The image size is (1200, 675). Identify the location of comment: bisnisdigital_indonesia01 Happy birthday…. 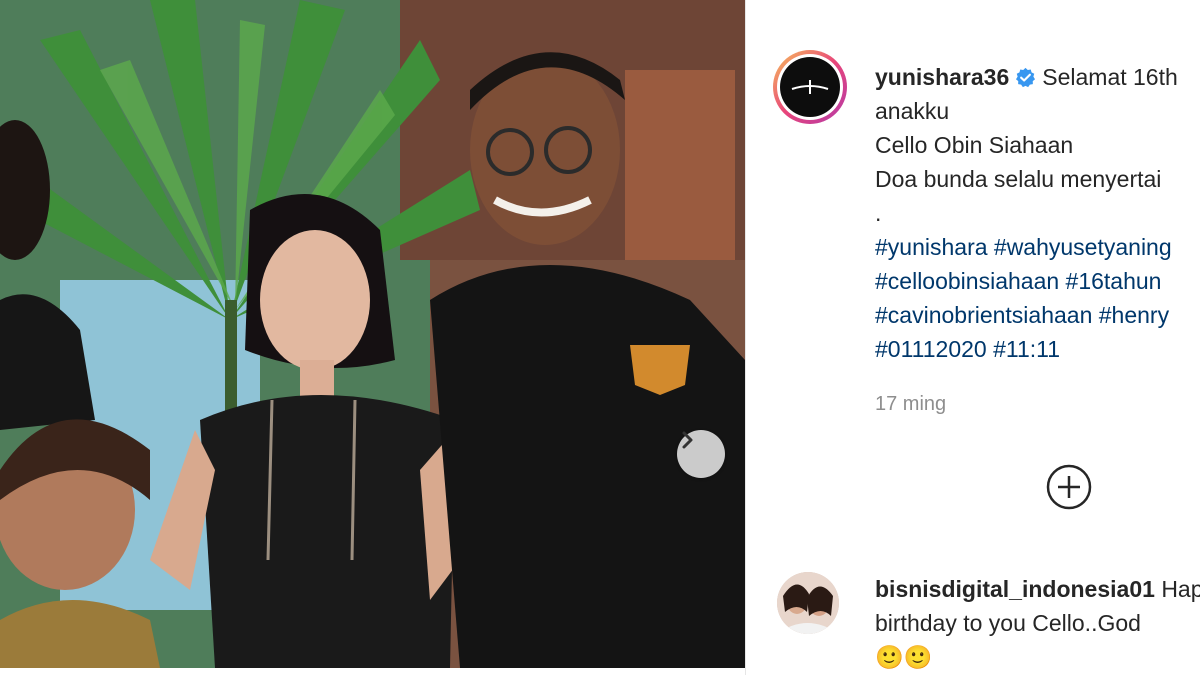
(1037, 623).